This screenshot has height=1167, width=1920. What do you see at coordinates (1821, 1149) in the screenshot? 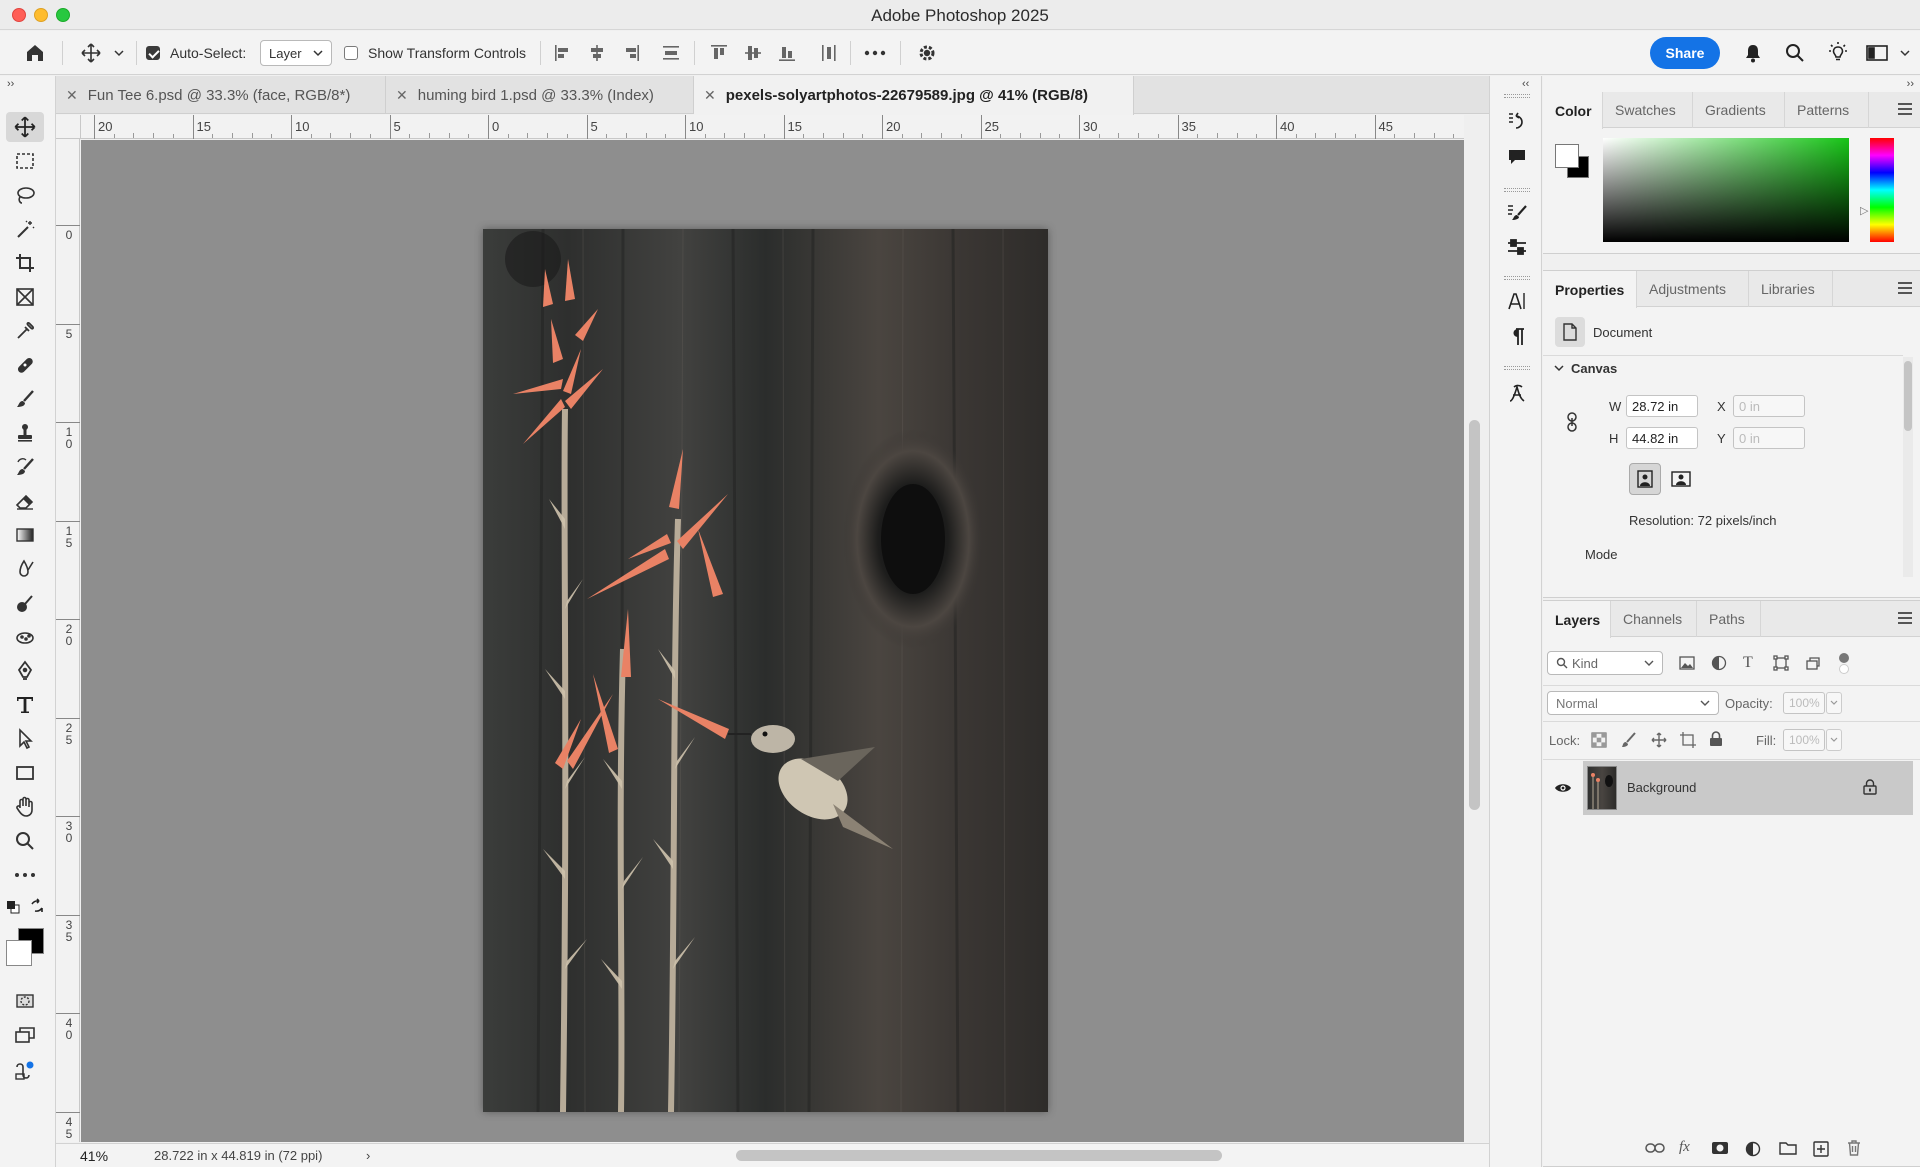
I see `new-layer-icon` at bounding box center [1821, 1149].